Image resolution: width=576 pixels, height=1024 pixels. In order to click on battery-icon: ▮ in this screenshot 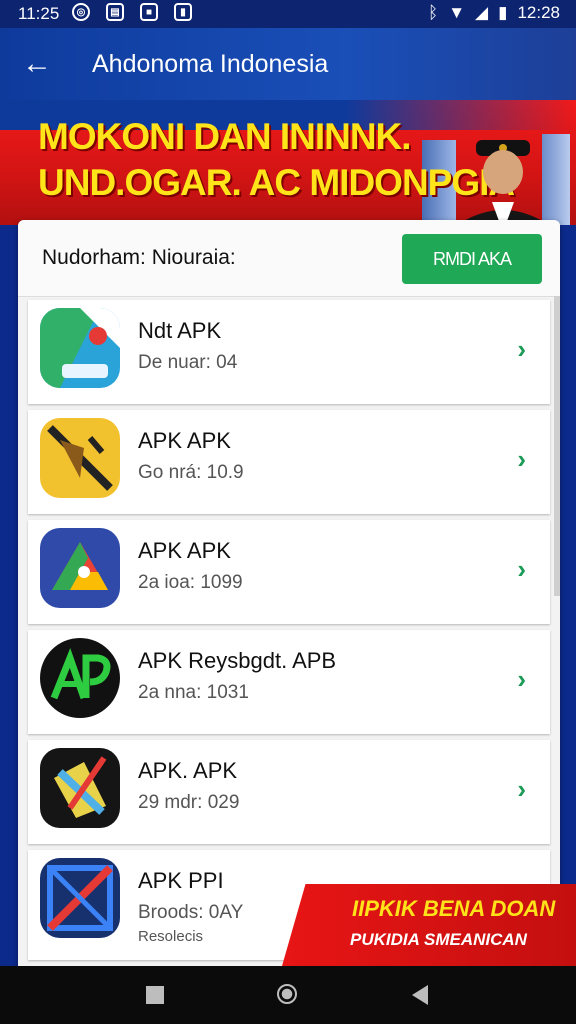, I will do `click(503, 12)`.